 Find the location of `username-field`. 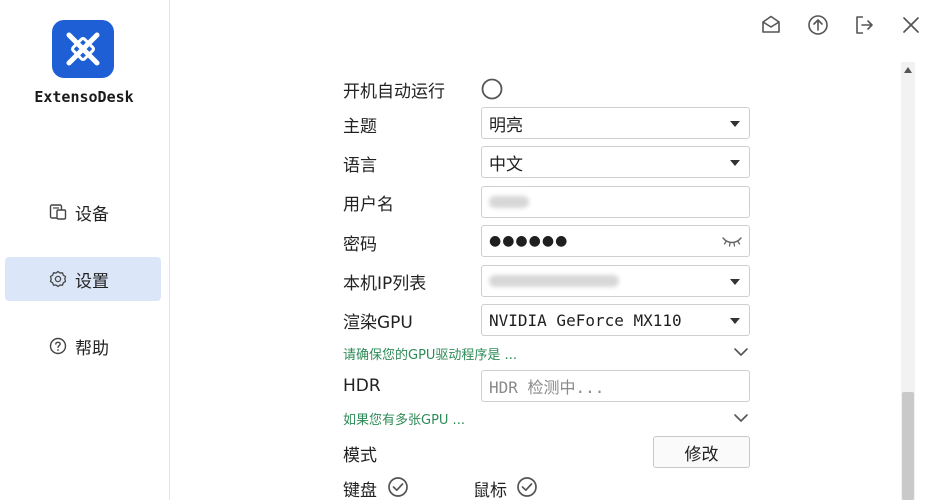

username-field is located at coordinates (615, 202).